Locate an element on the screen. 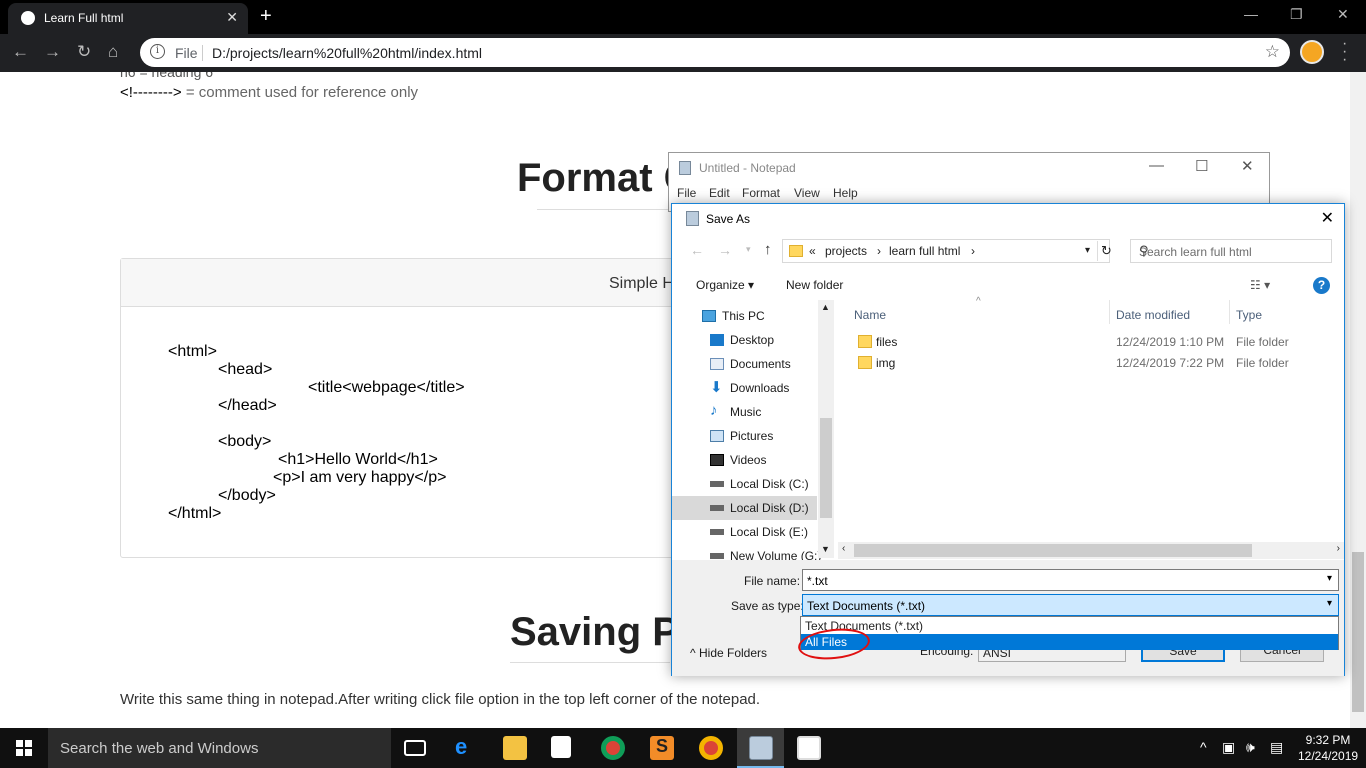 Image resolution: width=1366 pixels, height=768 pixels. nav-item-music: ♪ Music is located at coordinates (744, 412).